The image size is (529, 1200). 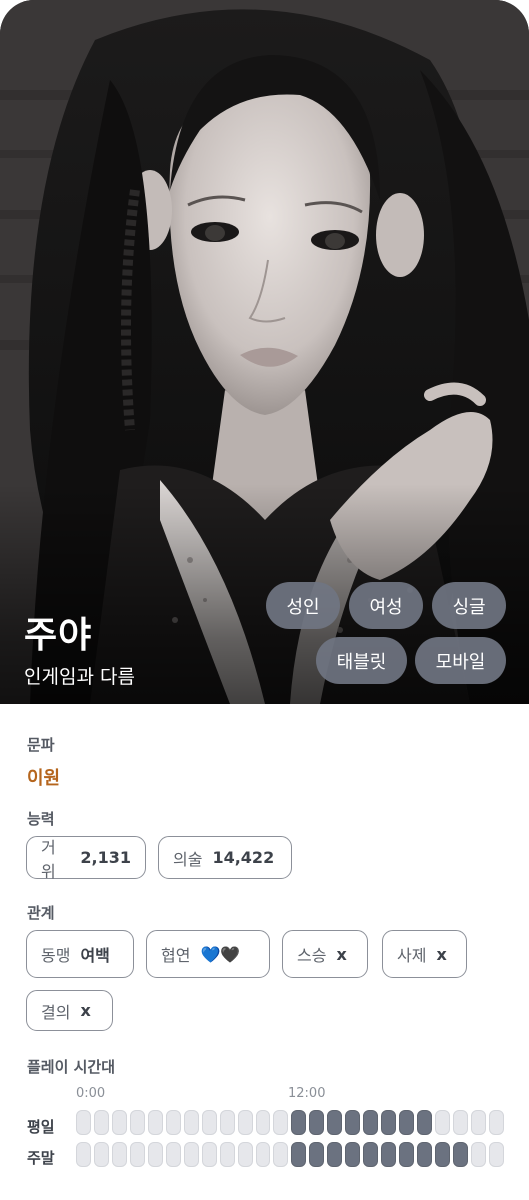 What do you see at coordinates (41, 913) in the screenshot?
I see `relations-label: 관계` at bounding box center [41, 913].